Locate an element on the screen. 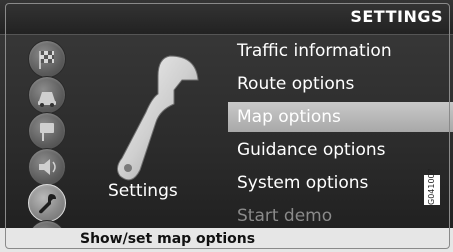 The image size is (453, 252). figure-code: G041007 is located at coordinates (432, 186).